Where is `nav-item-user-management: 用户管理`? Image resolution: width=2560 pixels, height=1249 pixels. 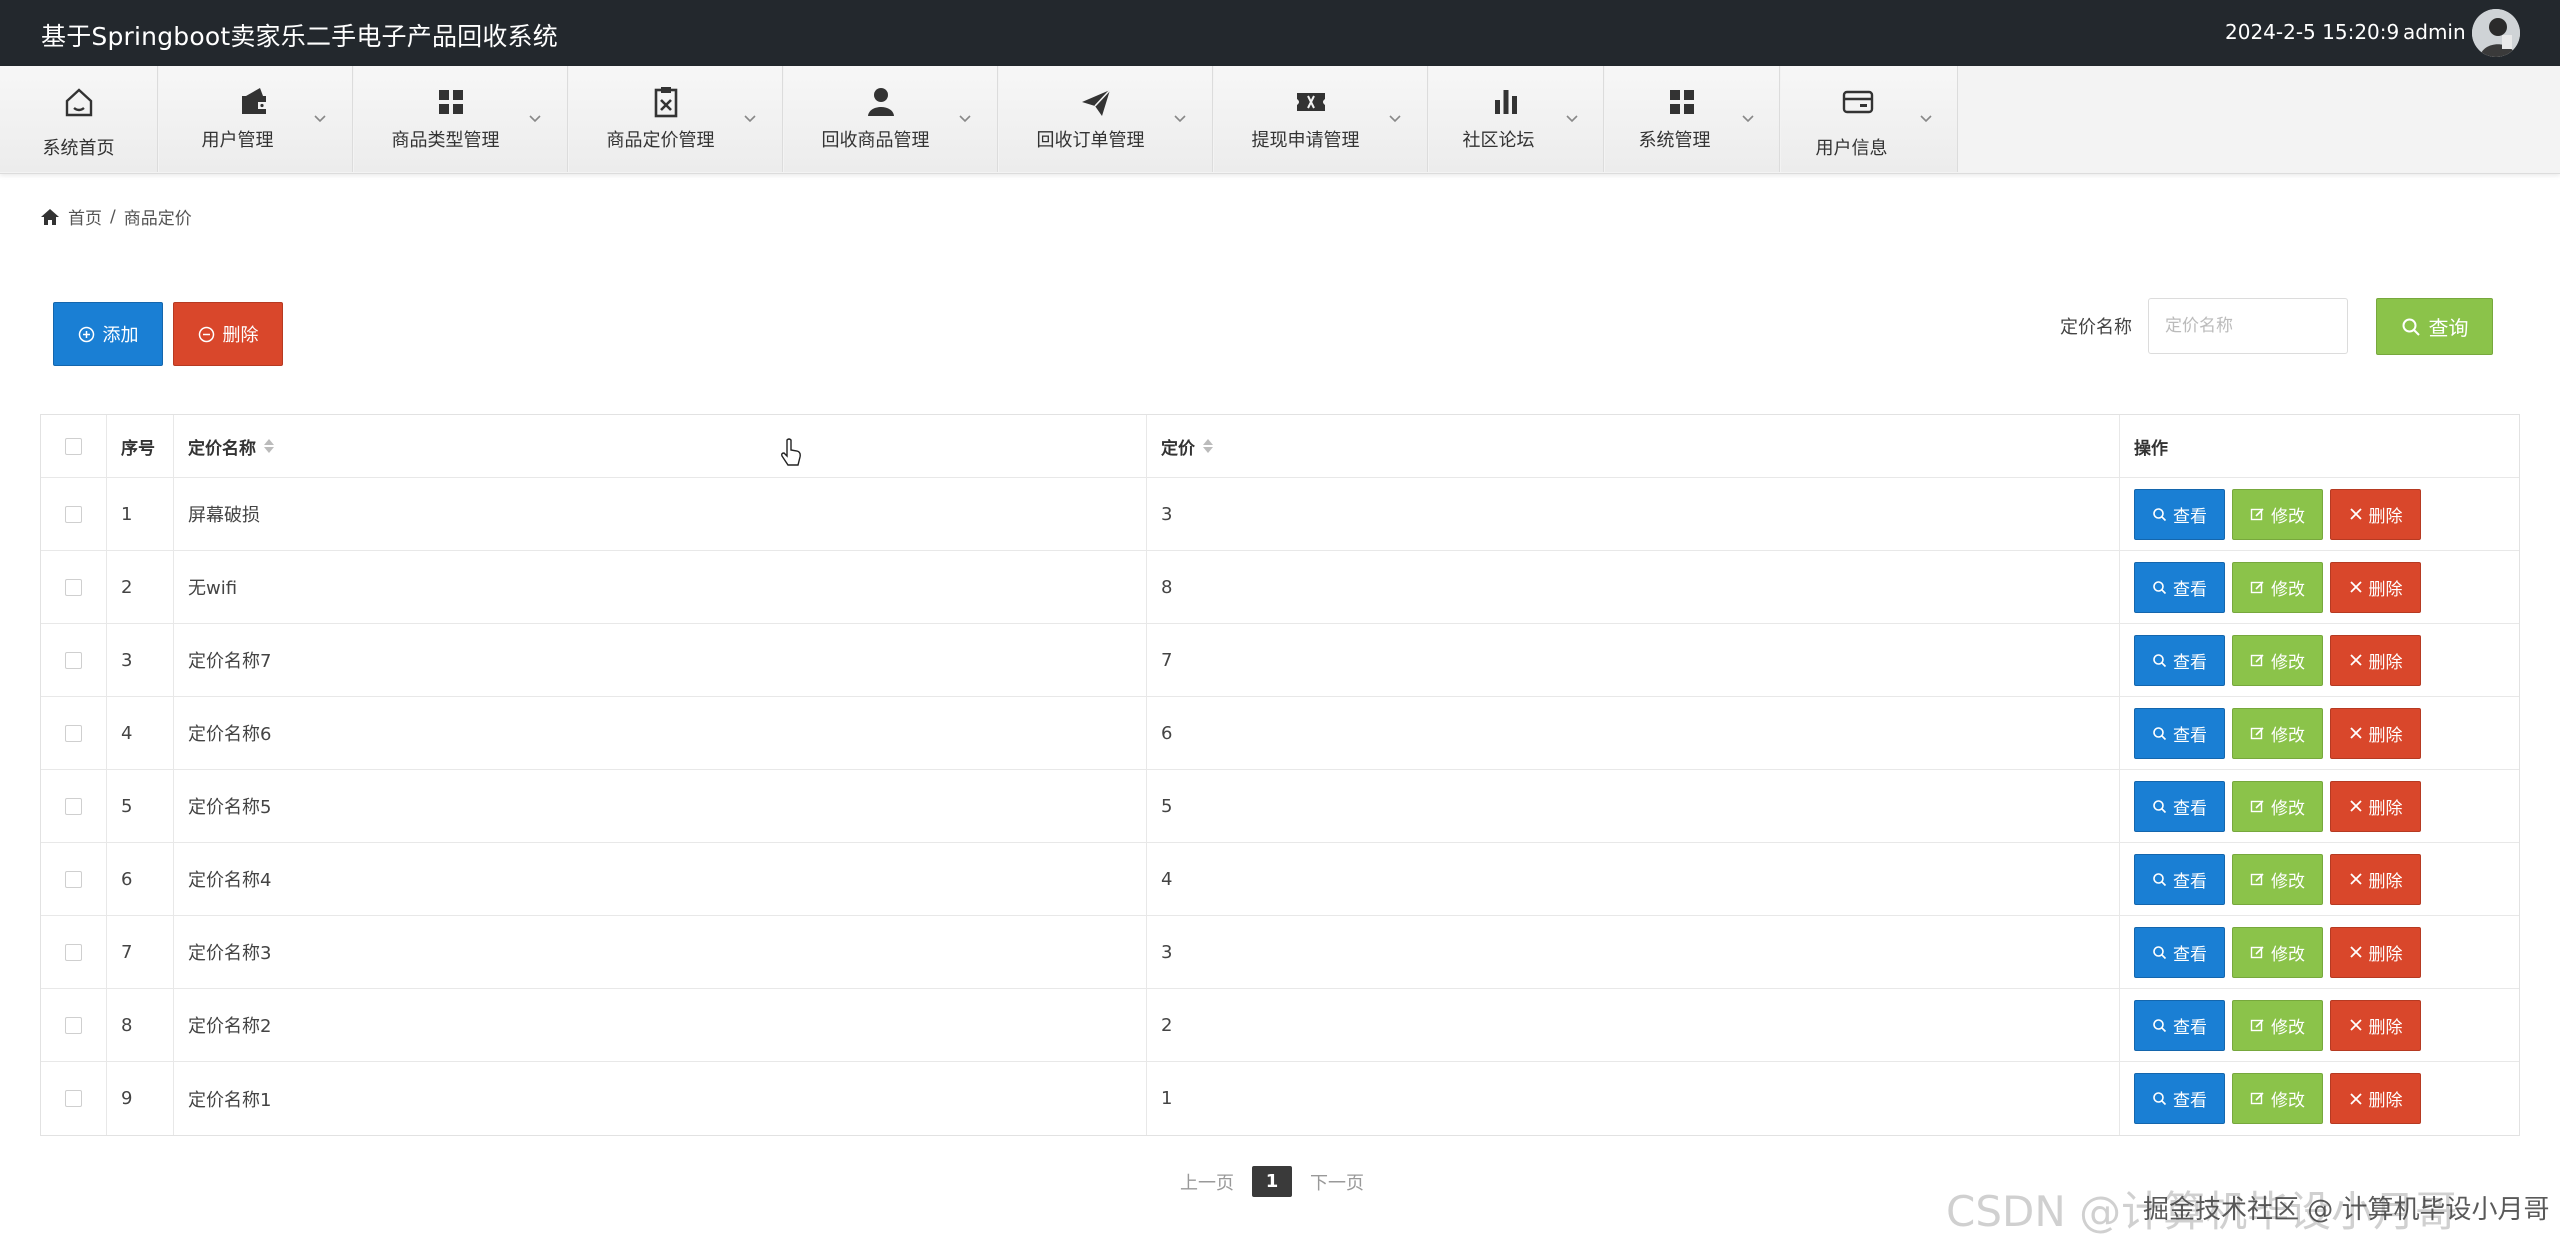 nav-item-user-management: 用户管理 is located at coordinates (256, 119).